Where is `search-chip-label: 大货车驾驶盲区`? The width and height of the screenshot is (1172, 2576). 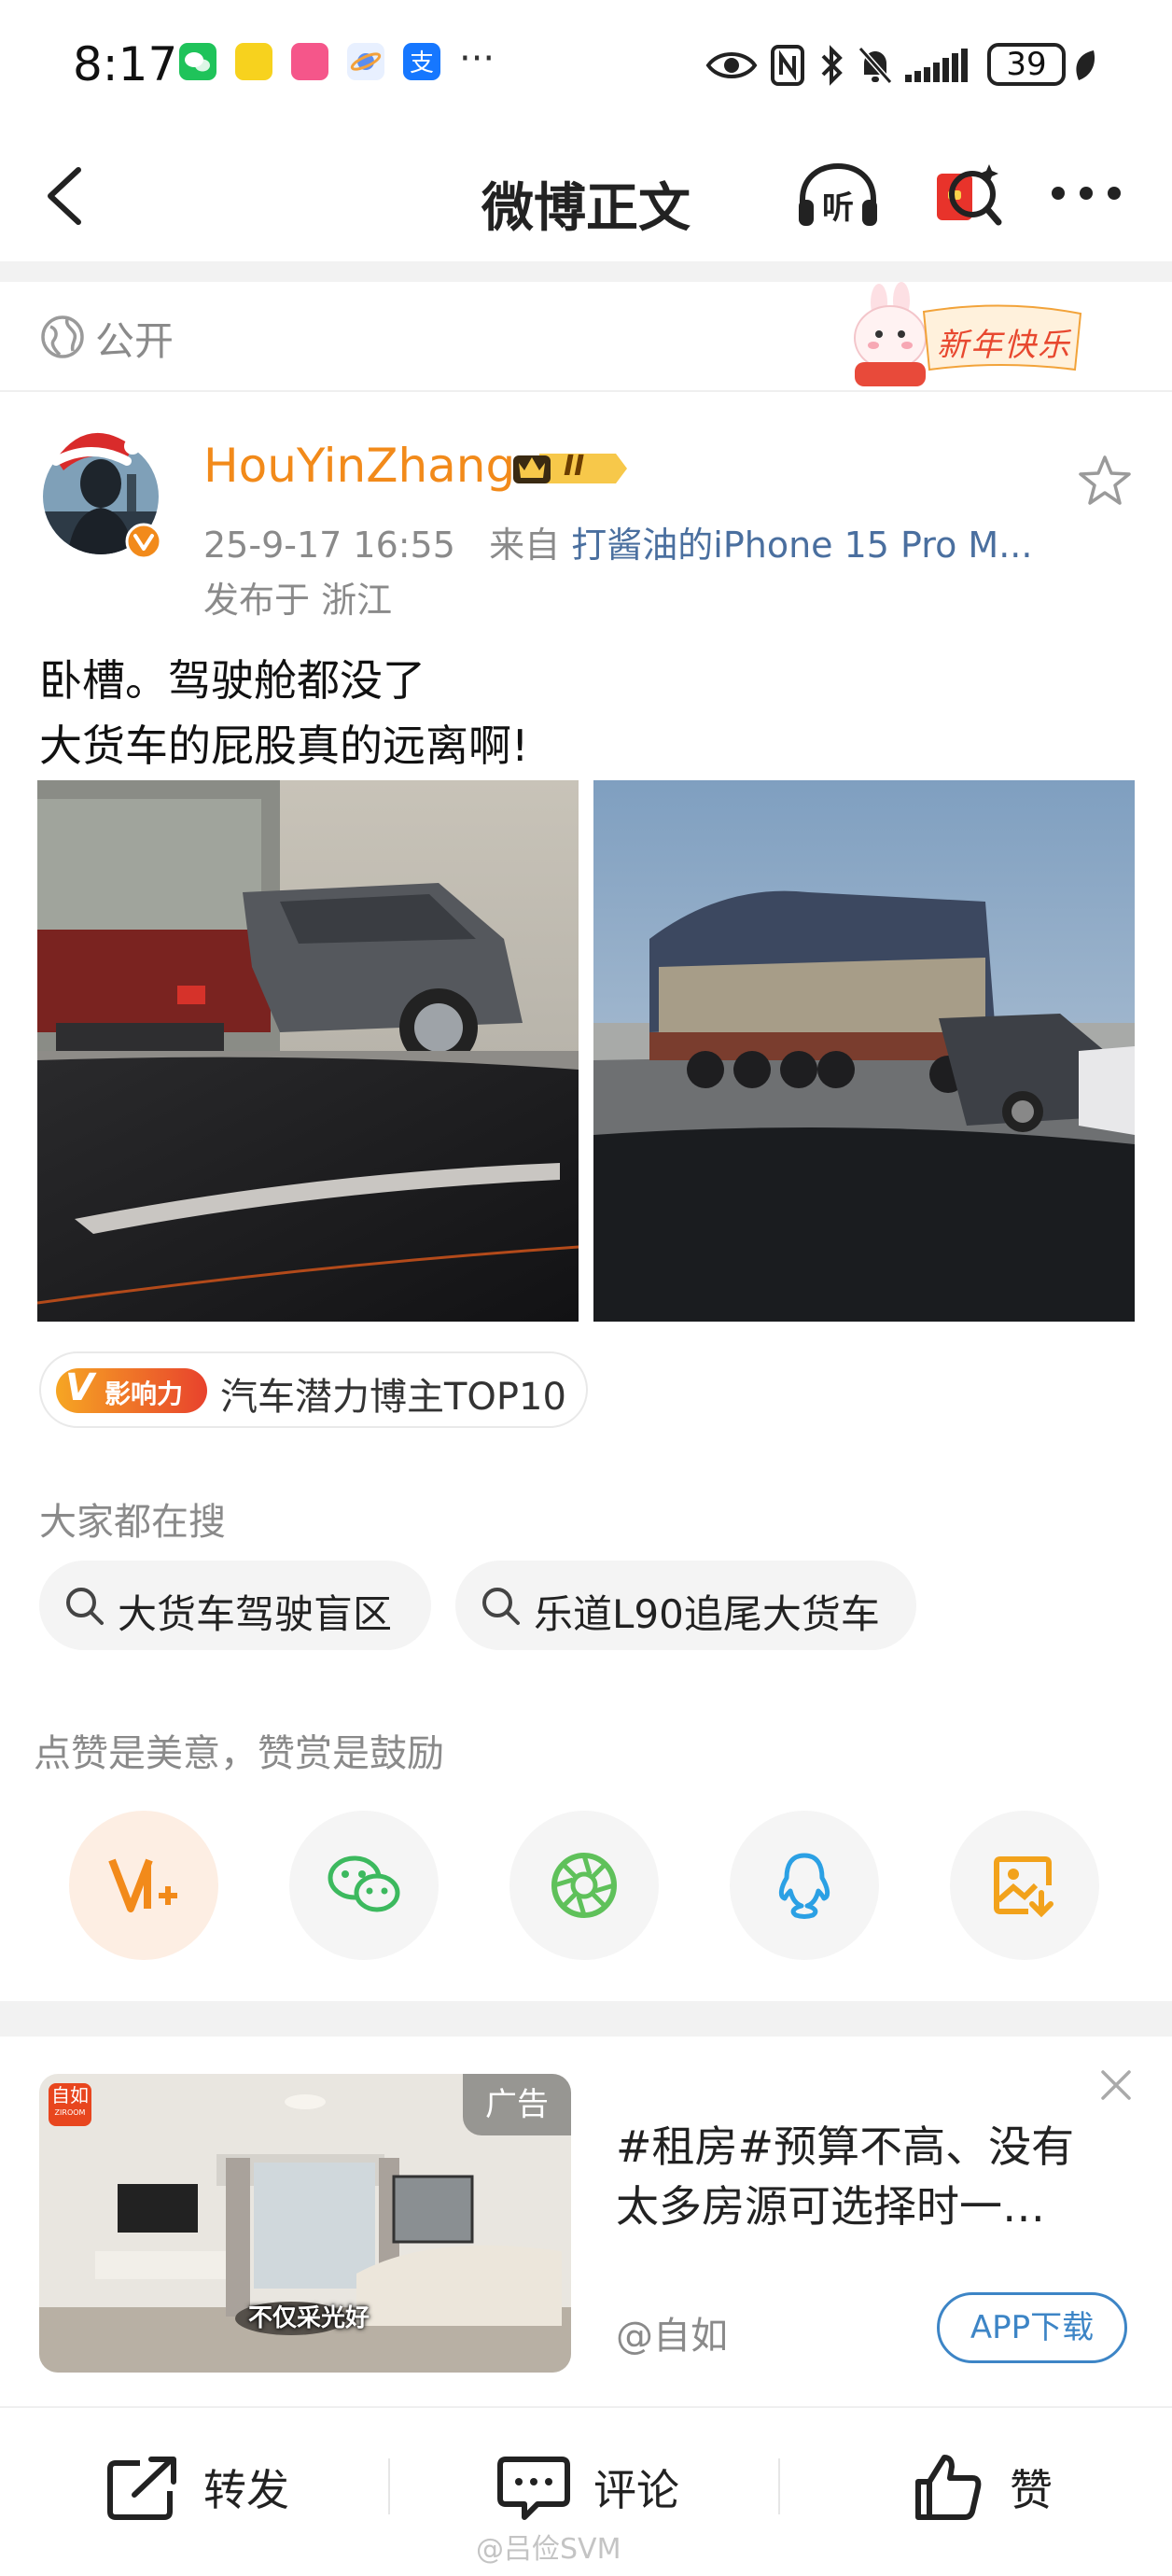
search-chip-label: 大货车驾驶盲区 is located at coordinates (256, 1614).